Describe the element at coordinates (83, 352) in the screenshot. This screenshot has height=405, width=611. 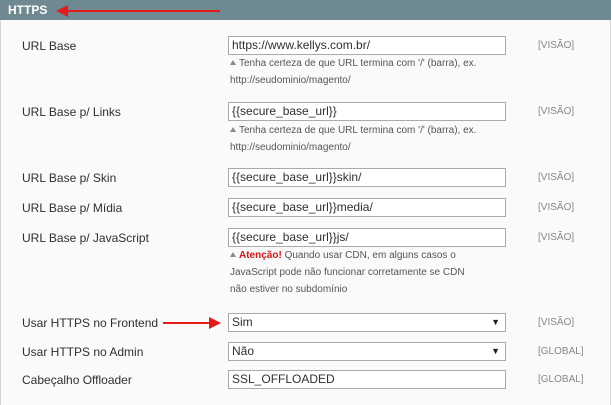
I see `https-admin-label: Usar HTTPS no Admin` at that location.